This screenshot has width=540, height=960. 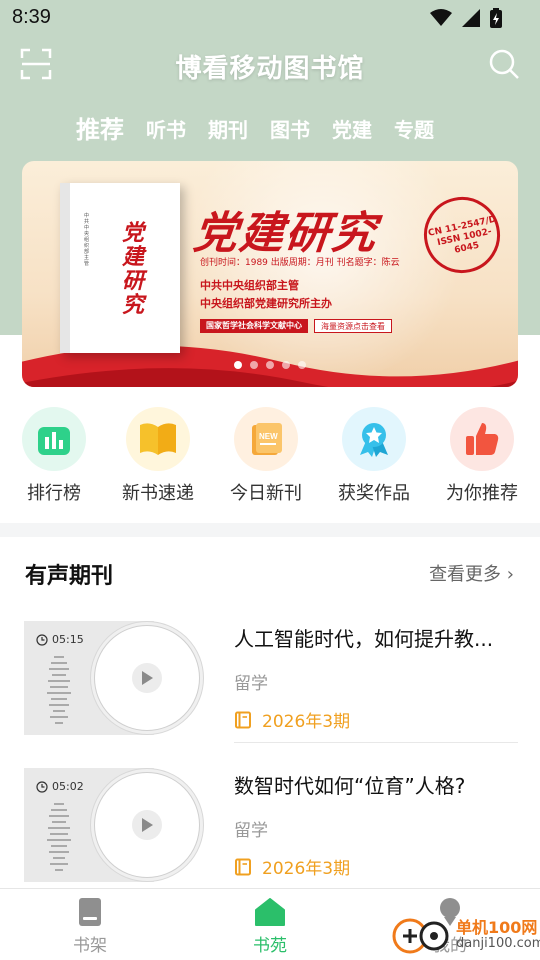 I want to click on site-watermark: 单机100网 danji100.com, so click(x=465, y=936).